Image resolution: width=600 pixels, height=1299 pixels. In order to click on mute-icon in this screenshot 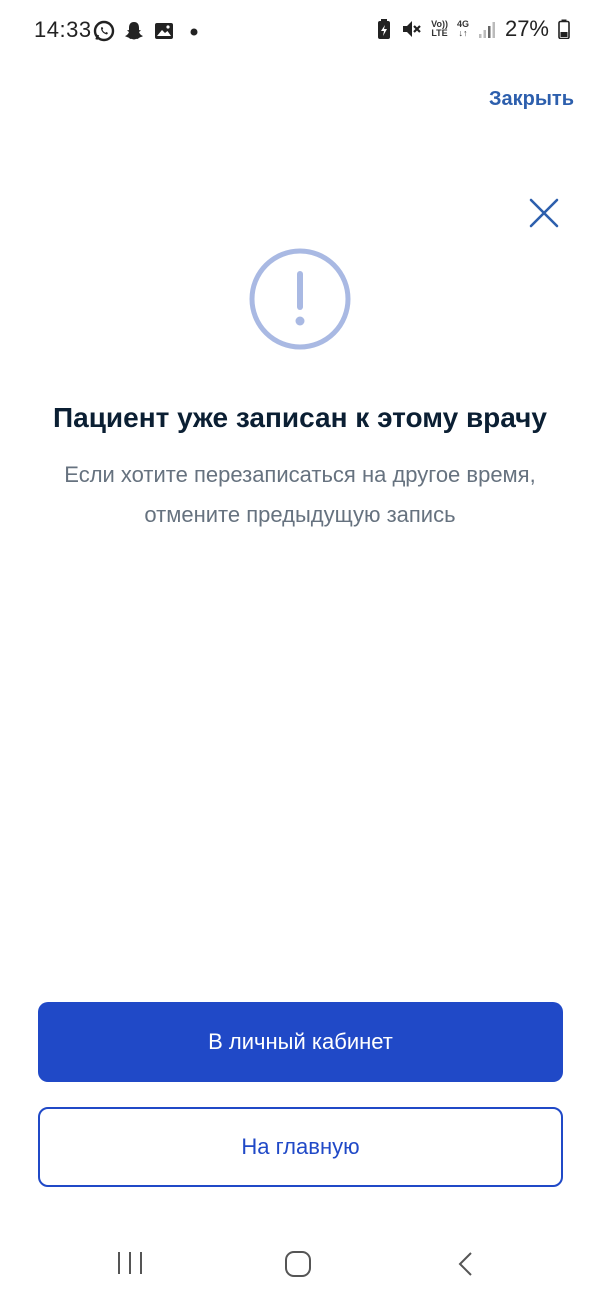, I will do `click(412, 29)`.